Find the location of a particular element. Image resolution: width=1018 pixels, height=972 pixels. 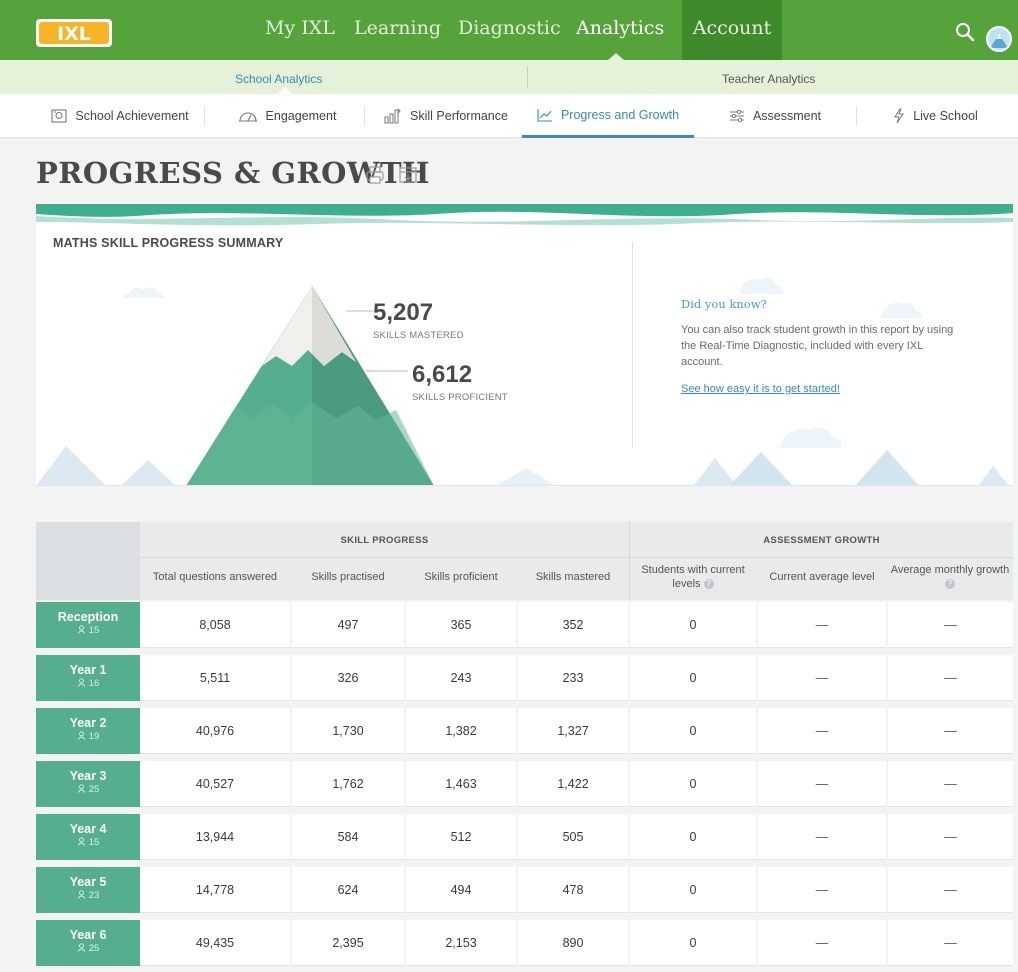

table-cell: 14,778 is located at coordinates (215, 890).